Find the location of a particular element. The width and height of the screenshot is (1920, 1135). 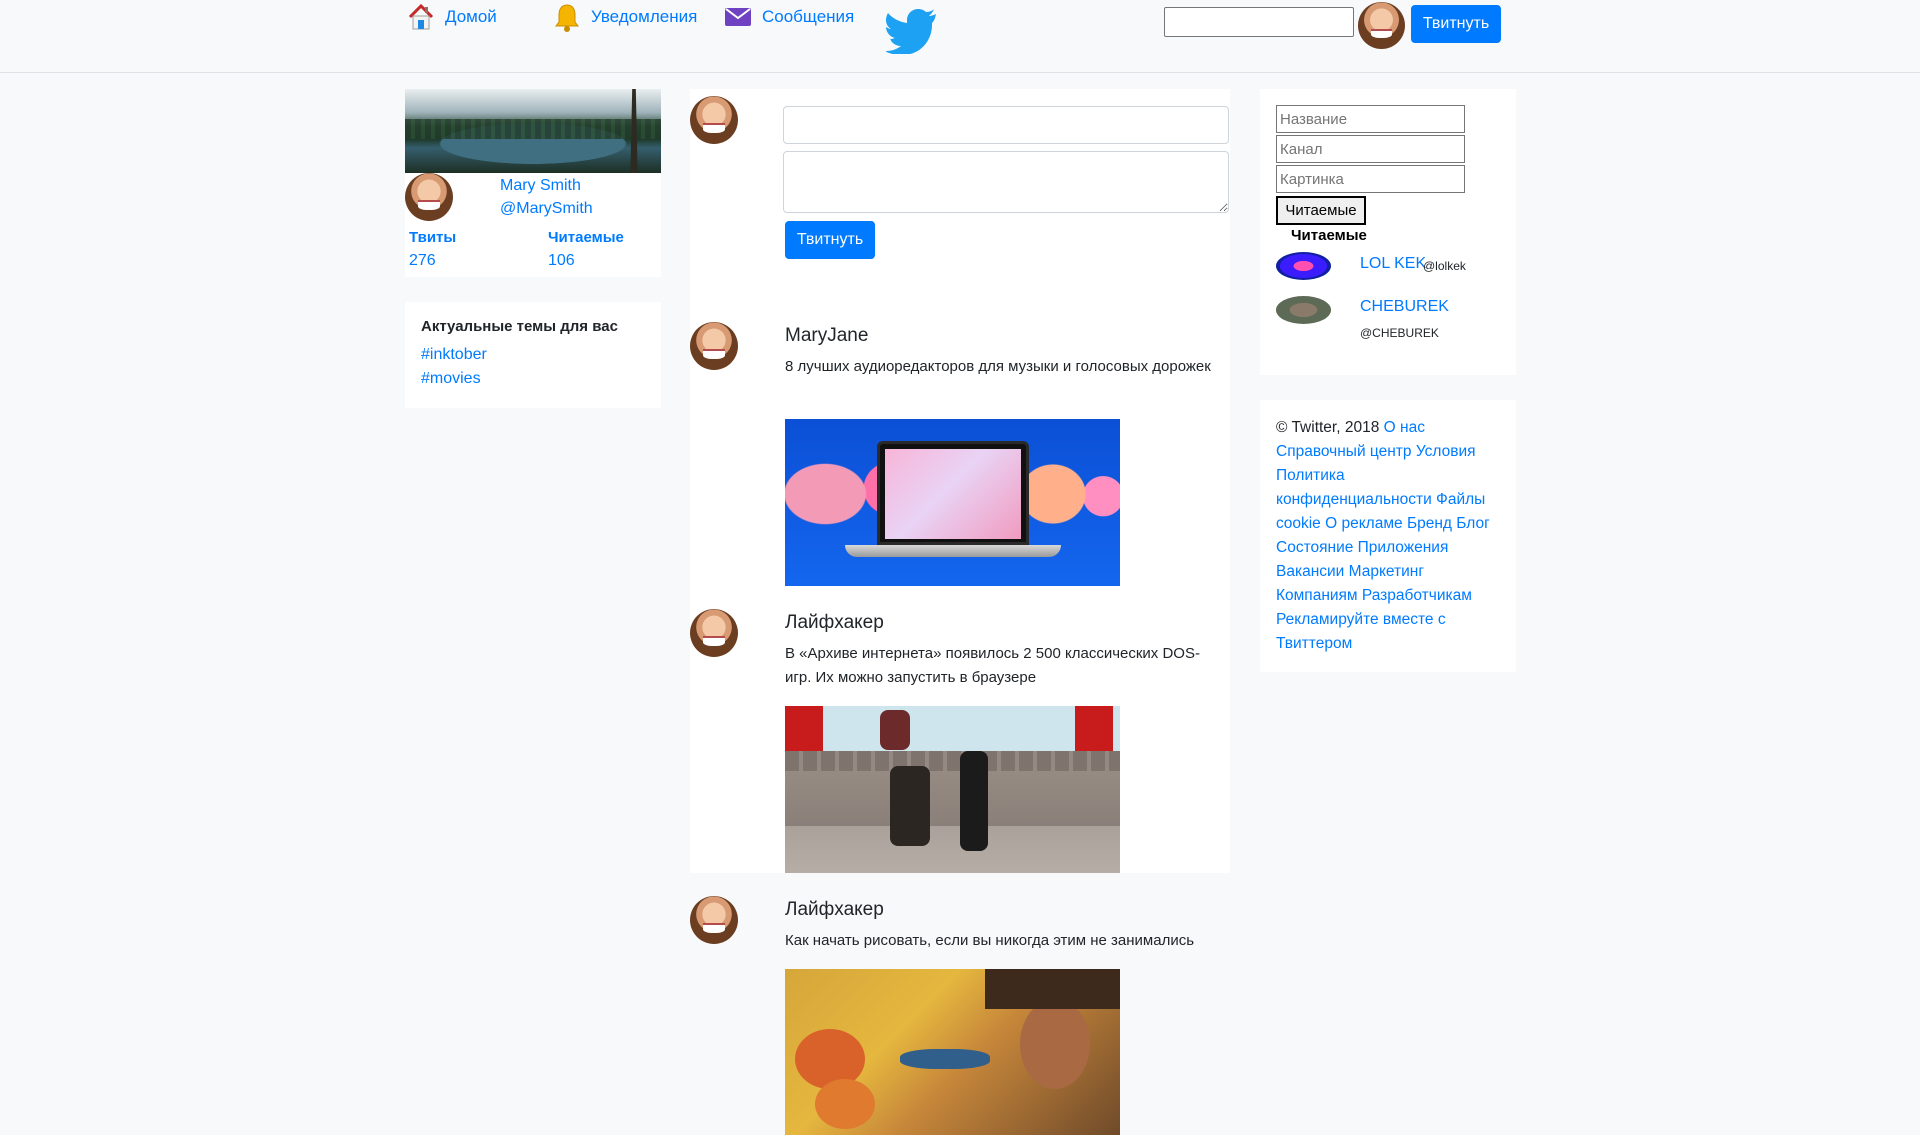

stat-tweets-count: 276 is located at coordinates (422, 261).